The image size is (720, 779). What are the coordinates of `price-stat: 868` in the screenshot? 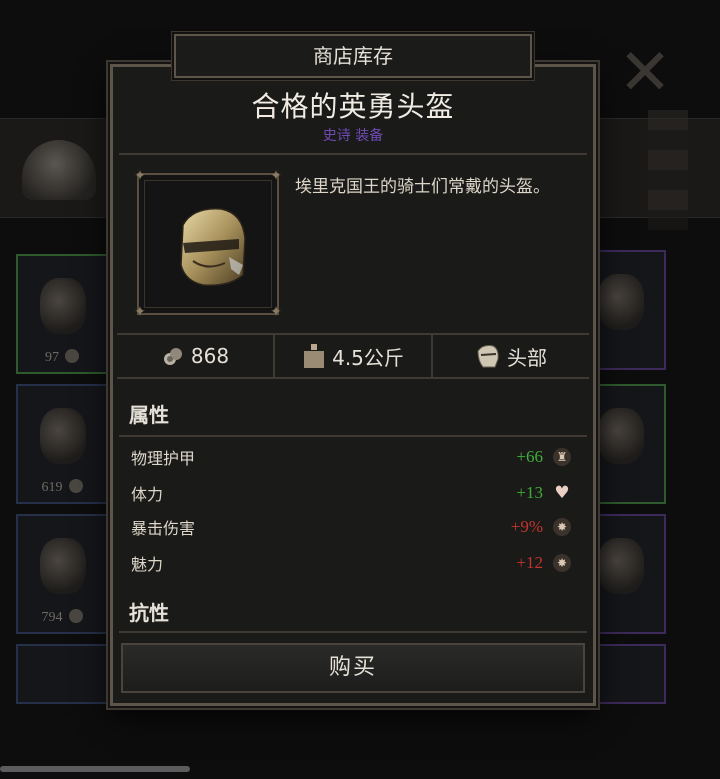 It's located at (196, 356).